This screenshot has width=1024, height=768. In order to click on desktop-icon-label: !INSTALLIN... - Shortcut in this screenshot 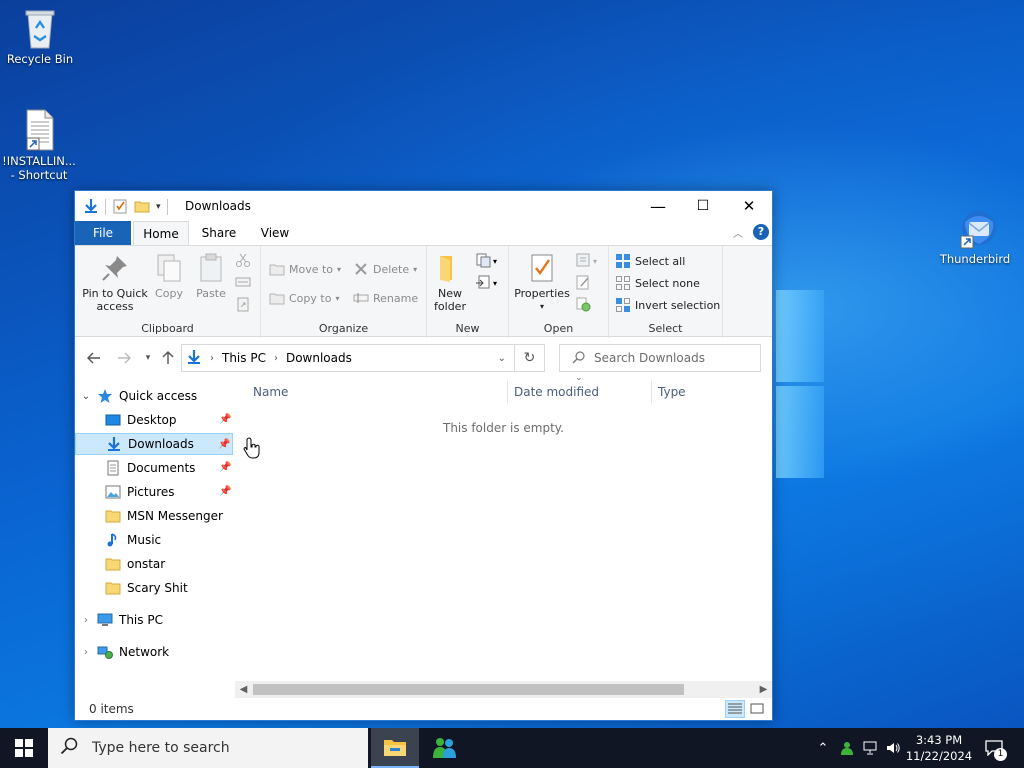, I will do `click(39, 168)`.